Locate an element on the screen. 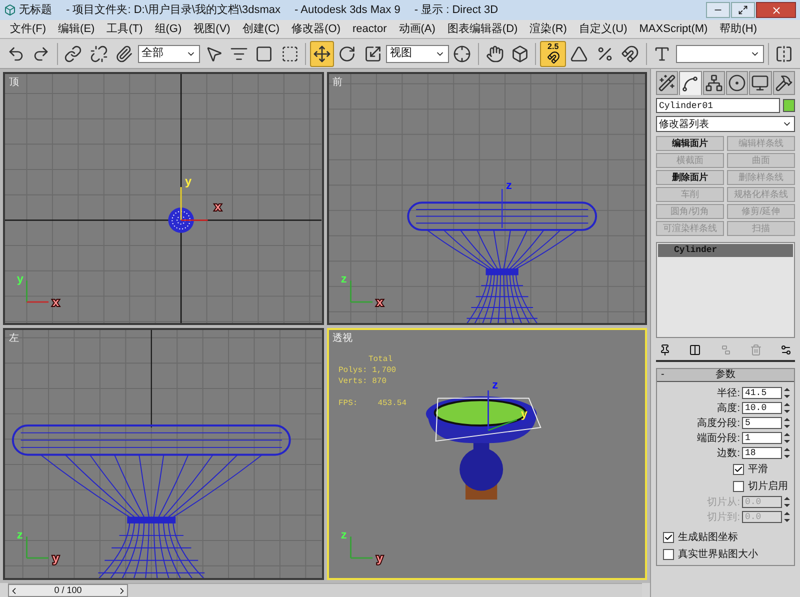 The image size is (800, 597). spinner-field: 18 is located at coordinates (762, 453).